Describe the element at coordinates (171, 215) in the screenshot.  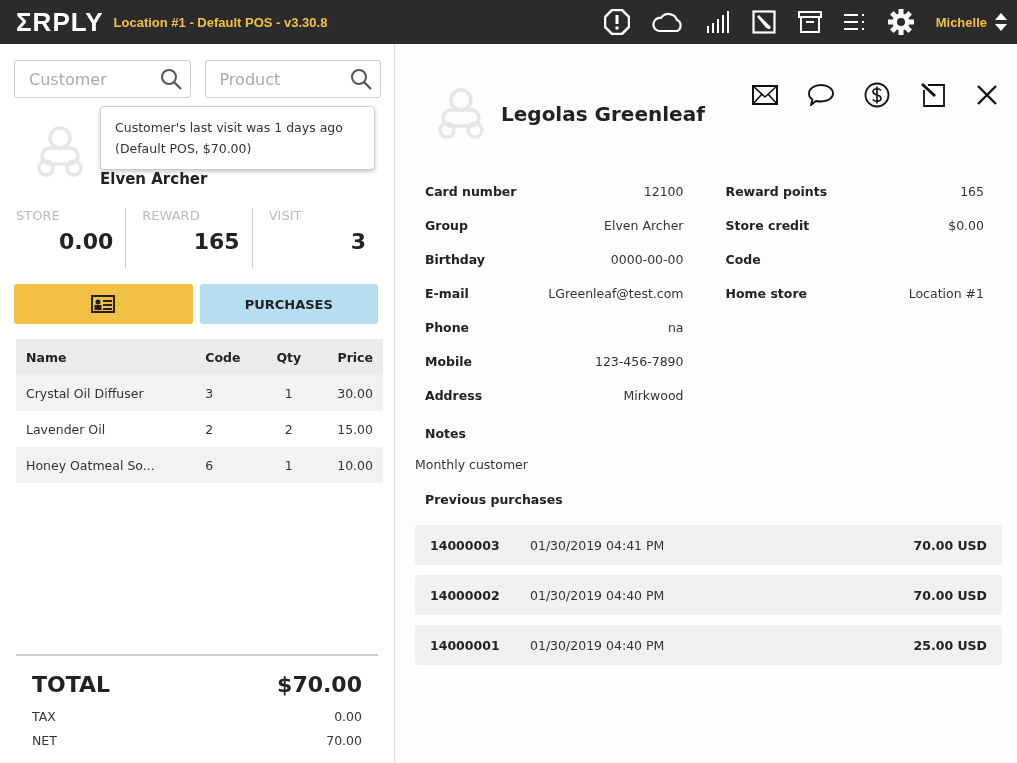
I see `stat-label: REWARD` at that location.